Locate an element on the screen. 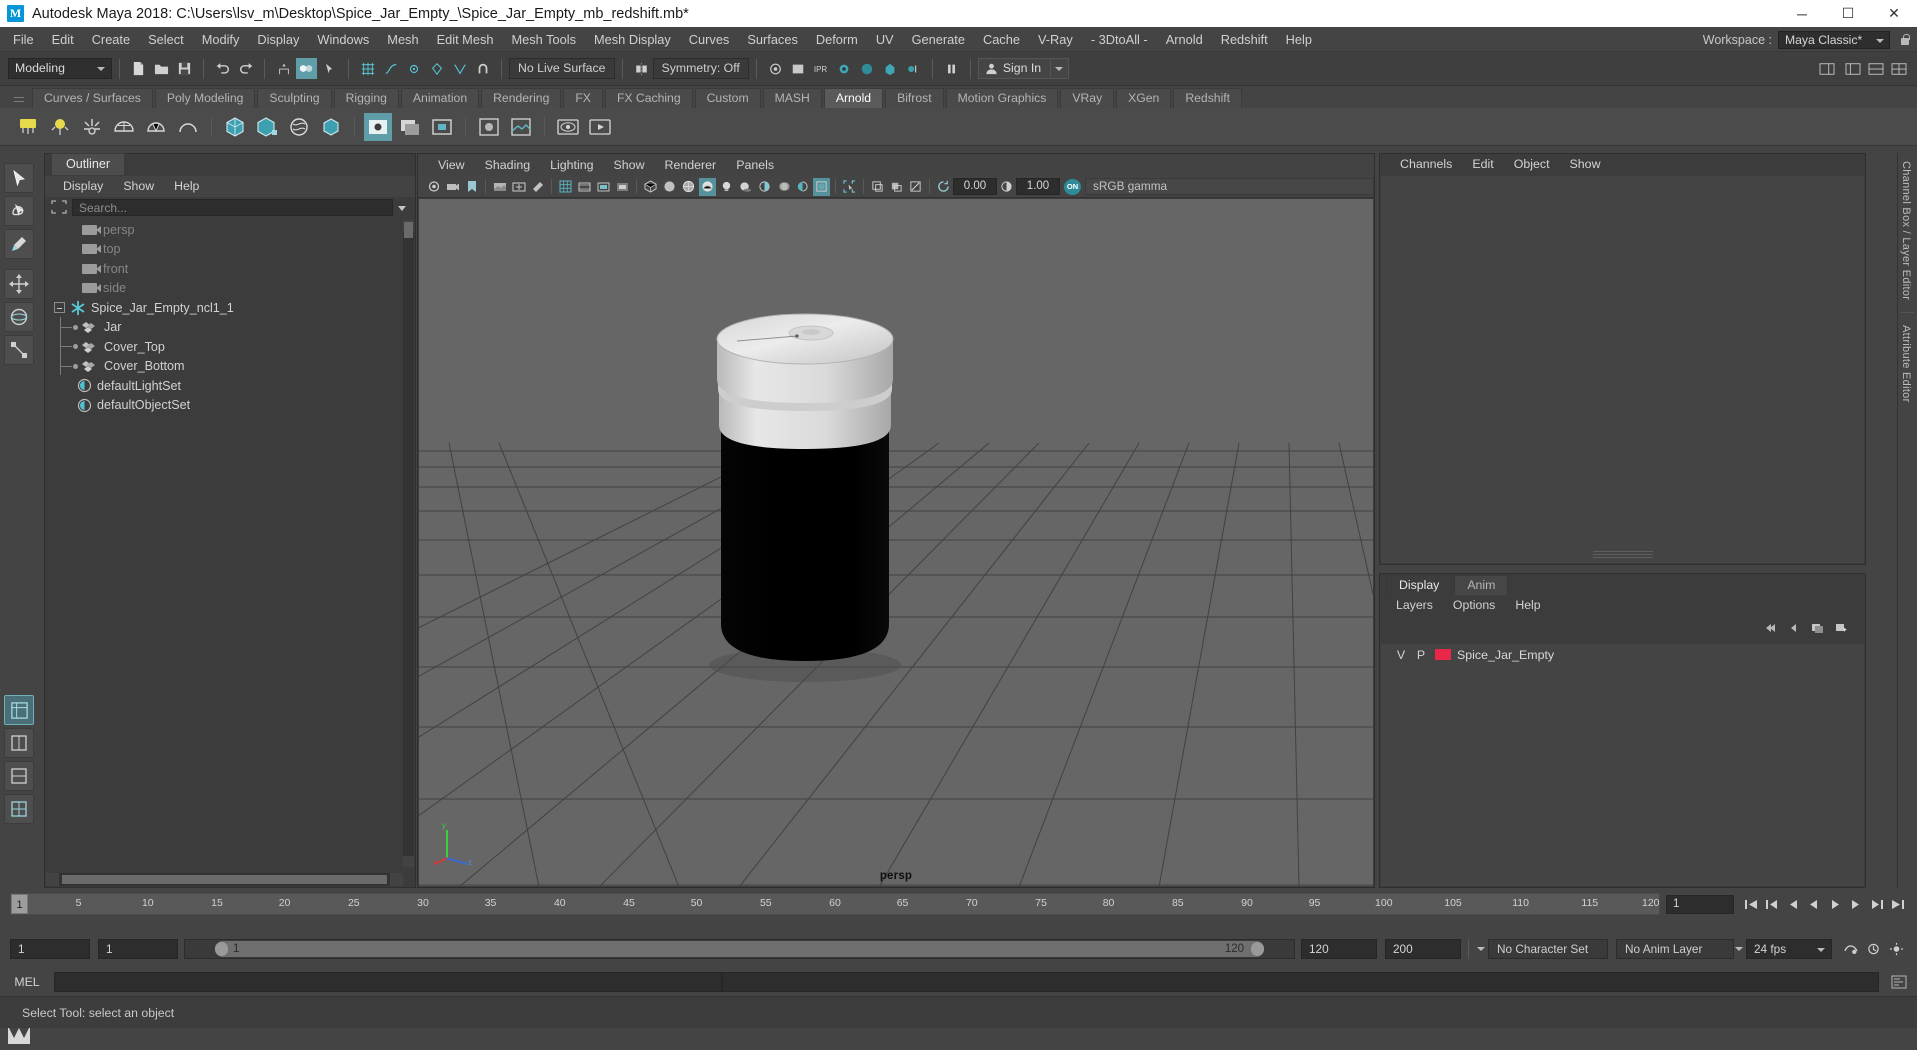 This screenshot has height=1050, width=1917. show-outliner-icon is located at coordinates (1898, 68).